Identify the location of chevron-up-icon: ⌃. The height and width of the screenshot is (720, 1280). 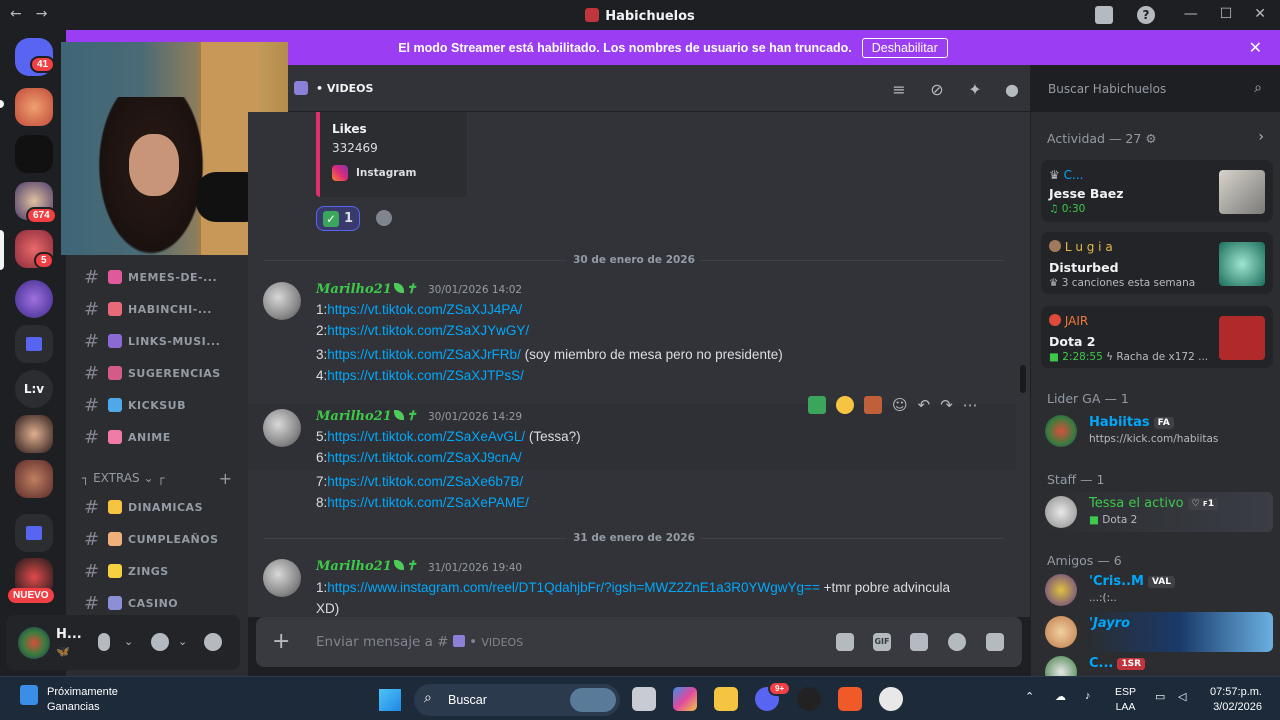
(1029, 696).